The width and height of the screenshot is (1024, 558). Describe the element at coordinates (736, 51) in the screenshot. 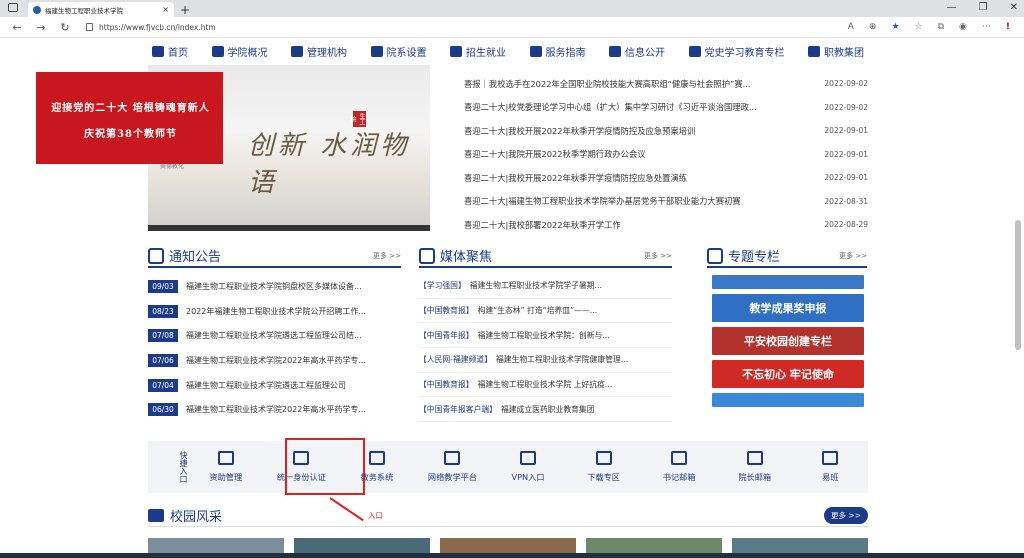

I see `menu-item: 党史学习教育专栏` at that location.